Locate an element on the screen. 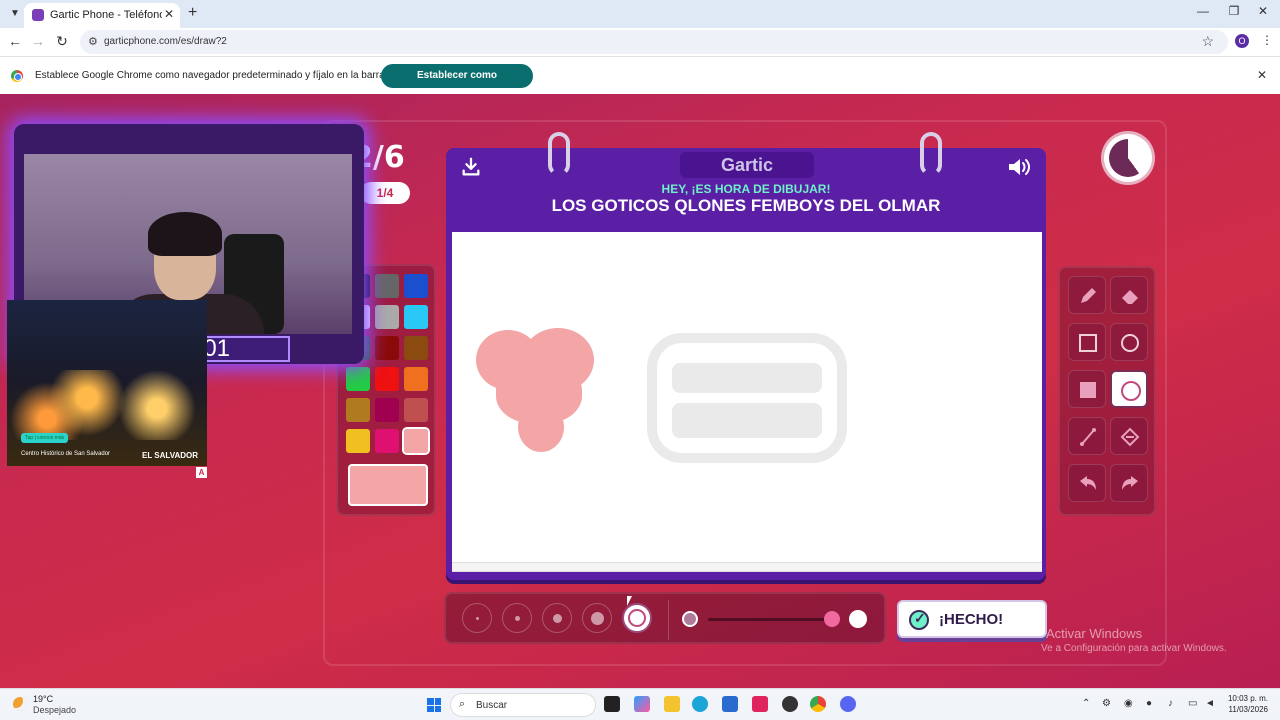 The height and width of the screenshot is (720, 1280). reload-icon: ↻ is located at coordinates (62, 41).